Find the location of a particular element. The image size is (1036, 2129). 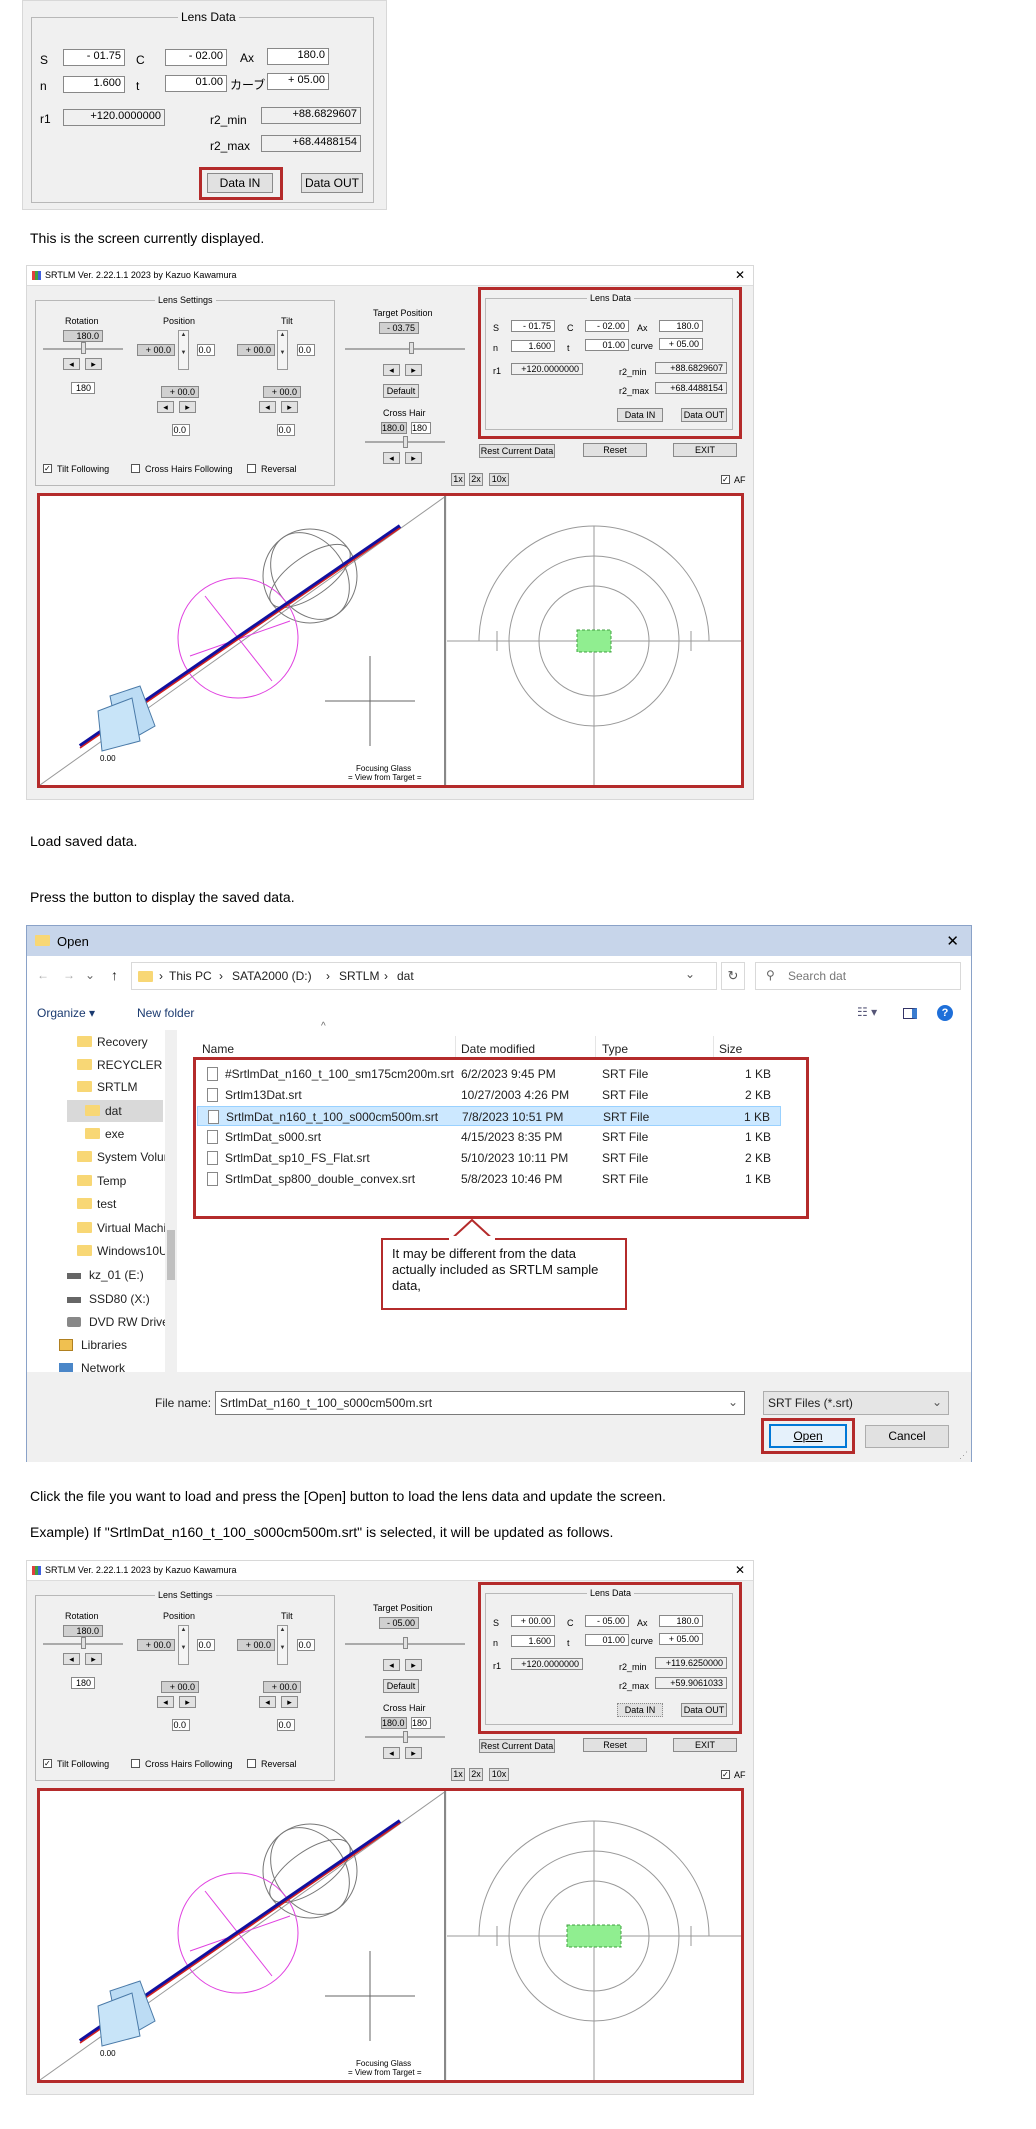

exit-button: EXIT is located at coordinates (705, 450).